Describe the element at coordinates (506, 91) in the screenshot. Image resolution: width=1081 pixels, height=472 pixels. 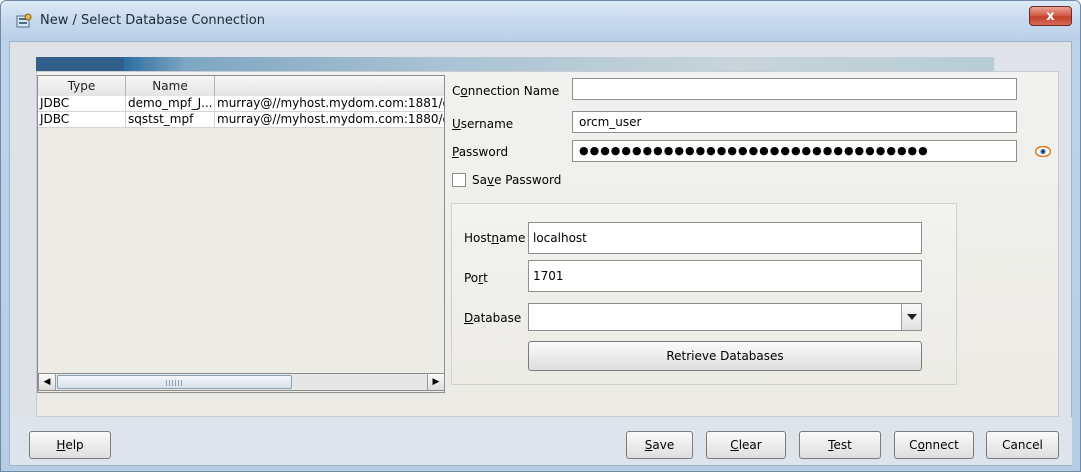
I see `connection-name-label: Connection Name` at that location.